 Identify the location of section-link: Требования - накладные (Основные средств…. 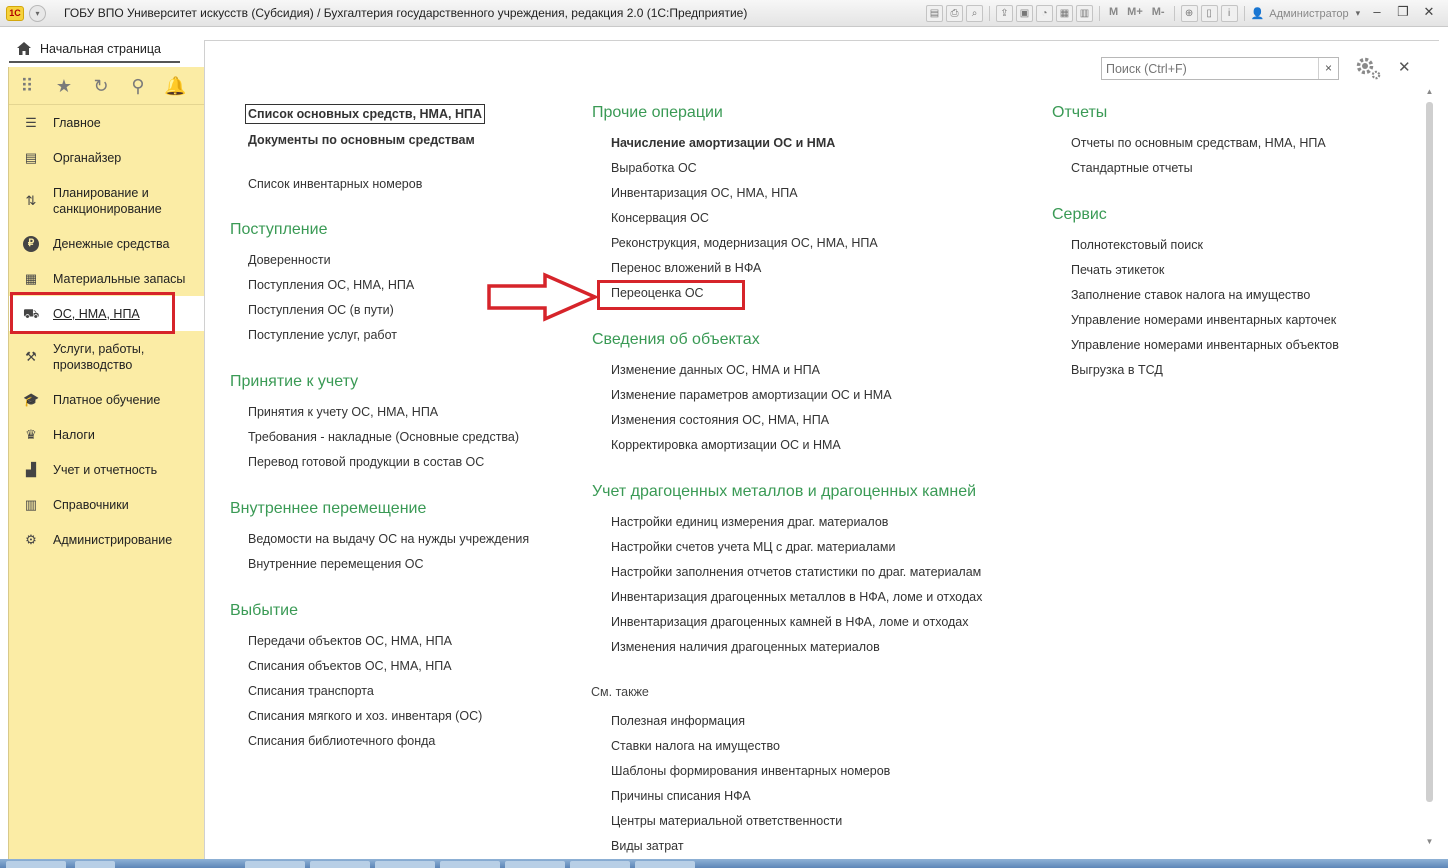
(383, 437).